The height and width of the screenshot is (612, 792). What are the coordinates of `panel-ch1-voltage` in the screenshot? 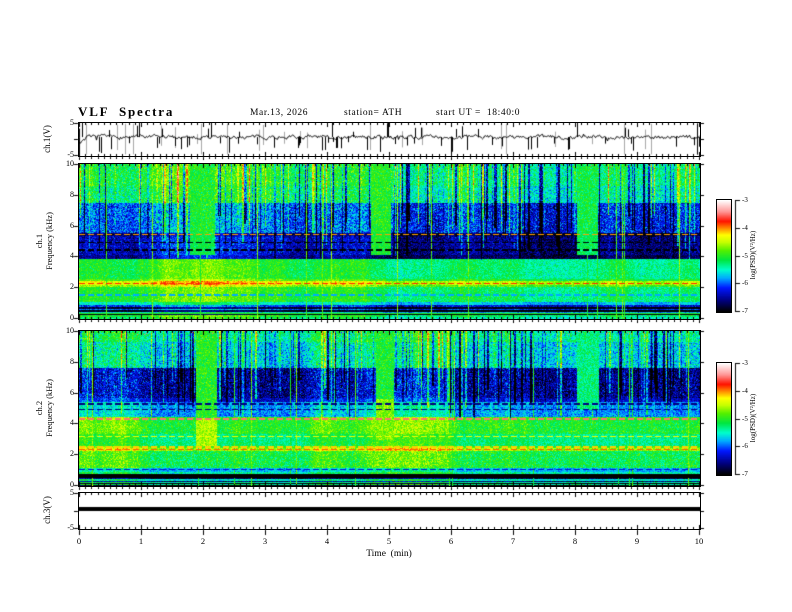 It's located at (389, 139).